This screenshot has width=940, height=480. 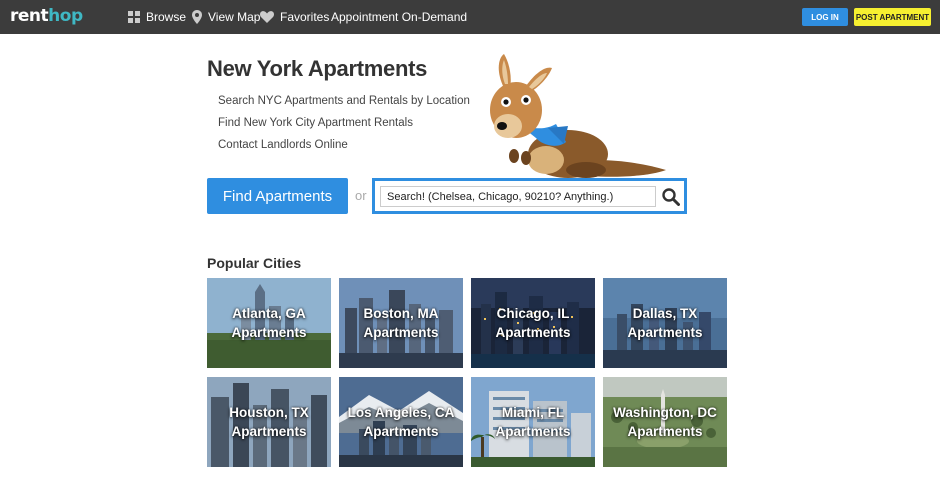 I want to click on city-name: Chicago, IL, so click(x=533, y=313).